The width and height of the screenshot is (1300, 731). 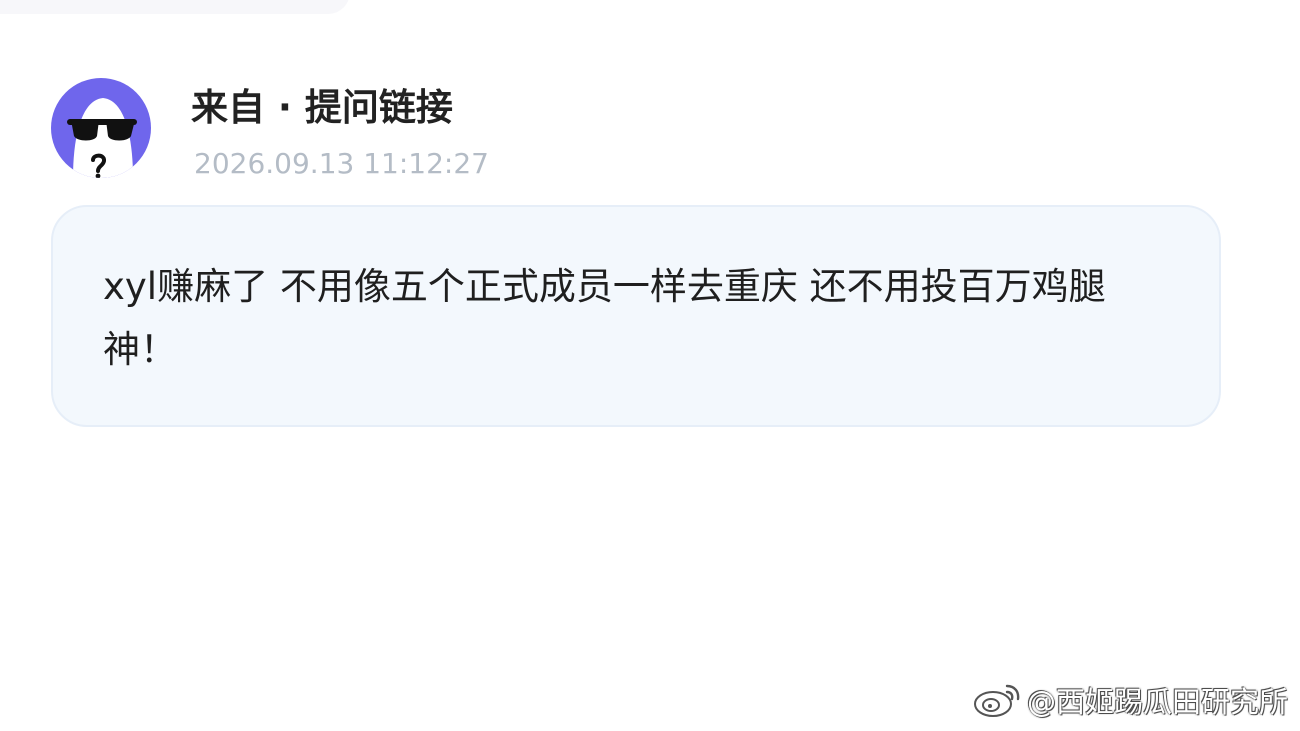 What do you see at coordinates (1157, 702) in the screenshot?
I see `watermark-text: @西姬踢瓜田研究所` at bounding box center [1157, 702].